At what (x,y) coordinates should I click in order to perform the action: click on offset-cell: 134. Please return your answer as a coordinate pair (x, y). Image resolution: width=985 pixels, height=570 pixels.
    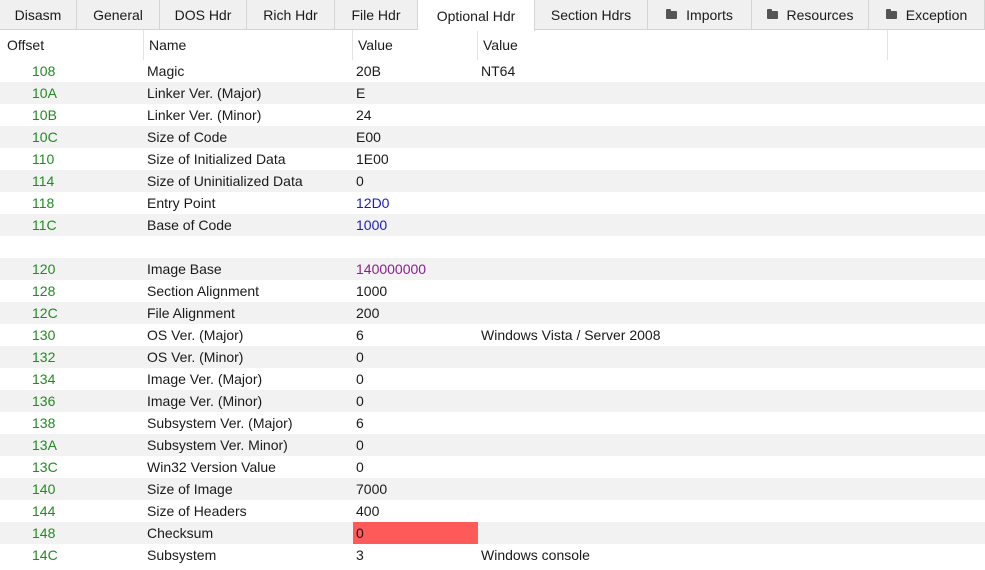
    Looking at the image, I should click on (44, 379).